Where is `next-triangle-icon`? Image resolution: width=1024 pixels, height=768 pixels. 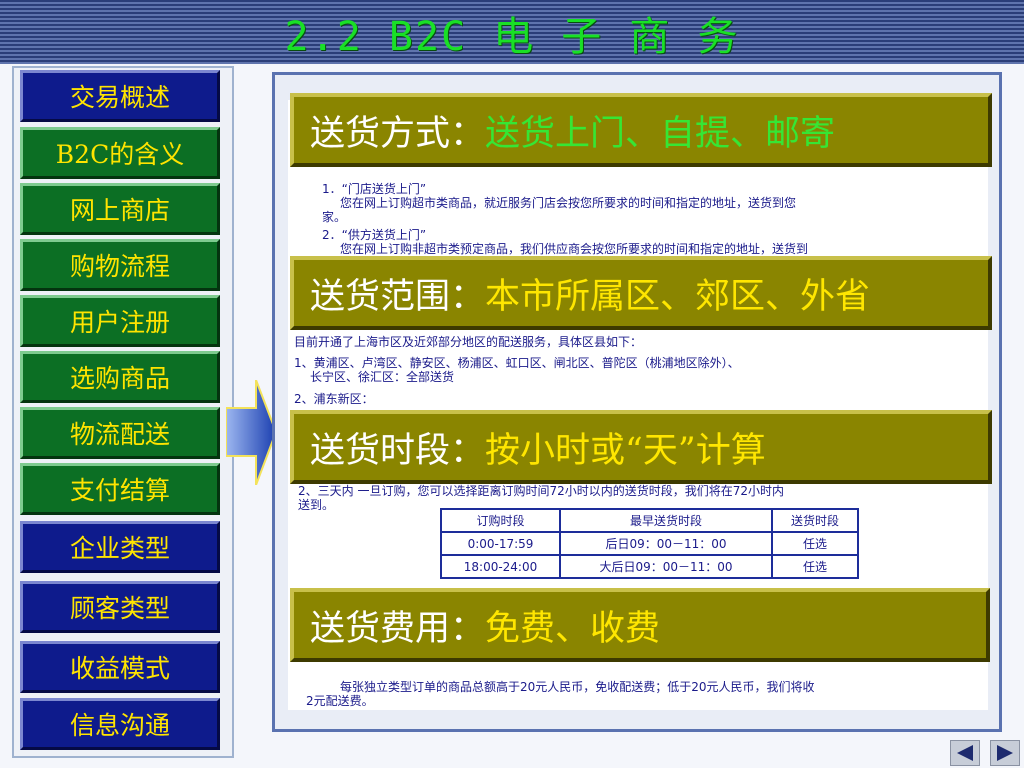
next-triangle-icon is located at coordinates (1005, 753).